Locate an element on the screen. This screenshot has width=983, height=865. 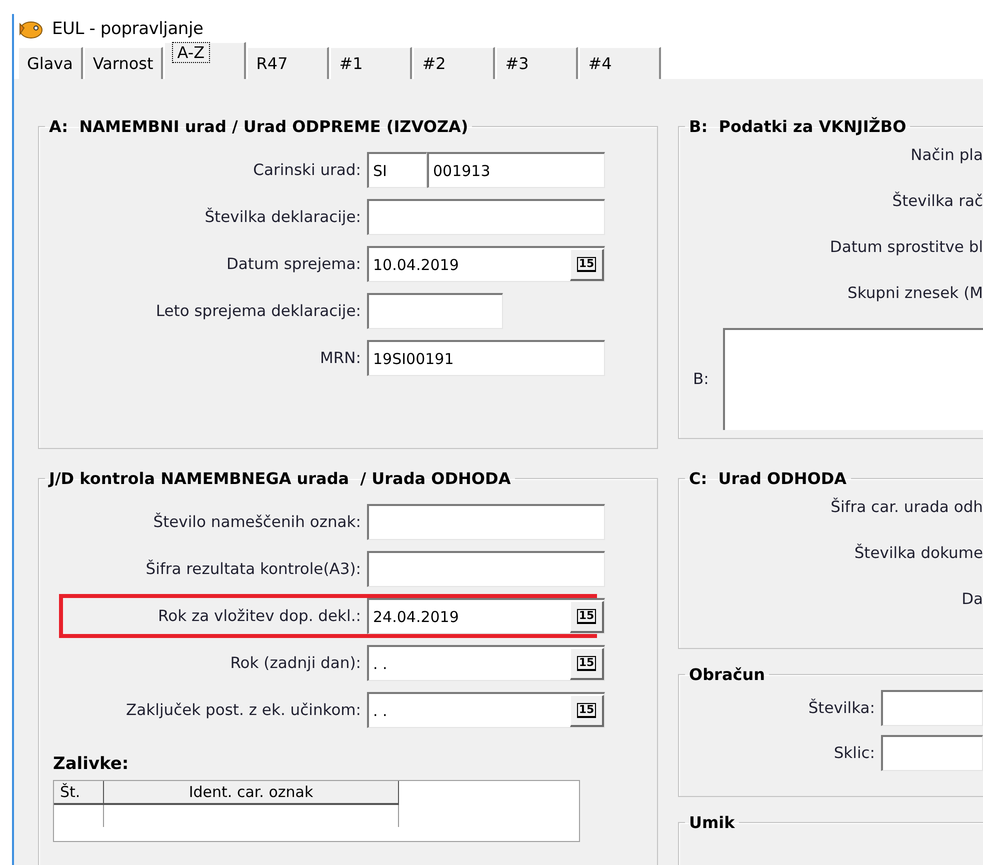
tab: #3 is located at coordinates (537, 63).